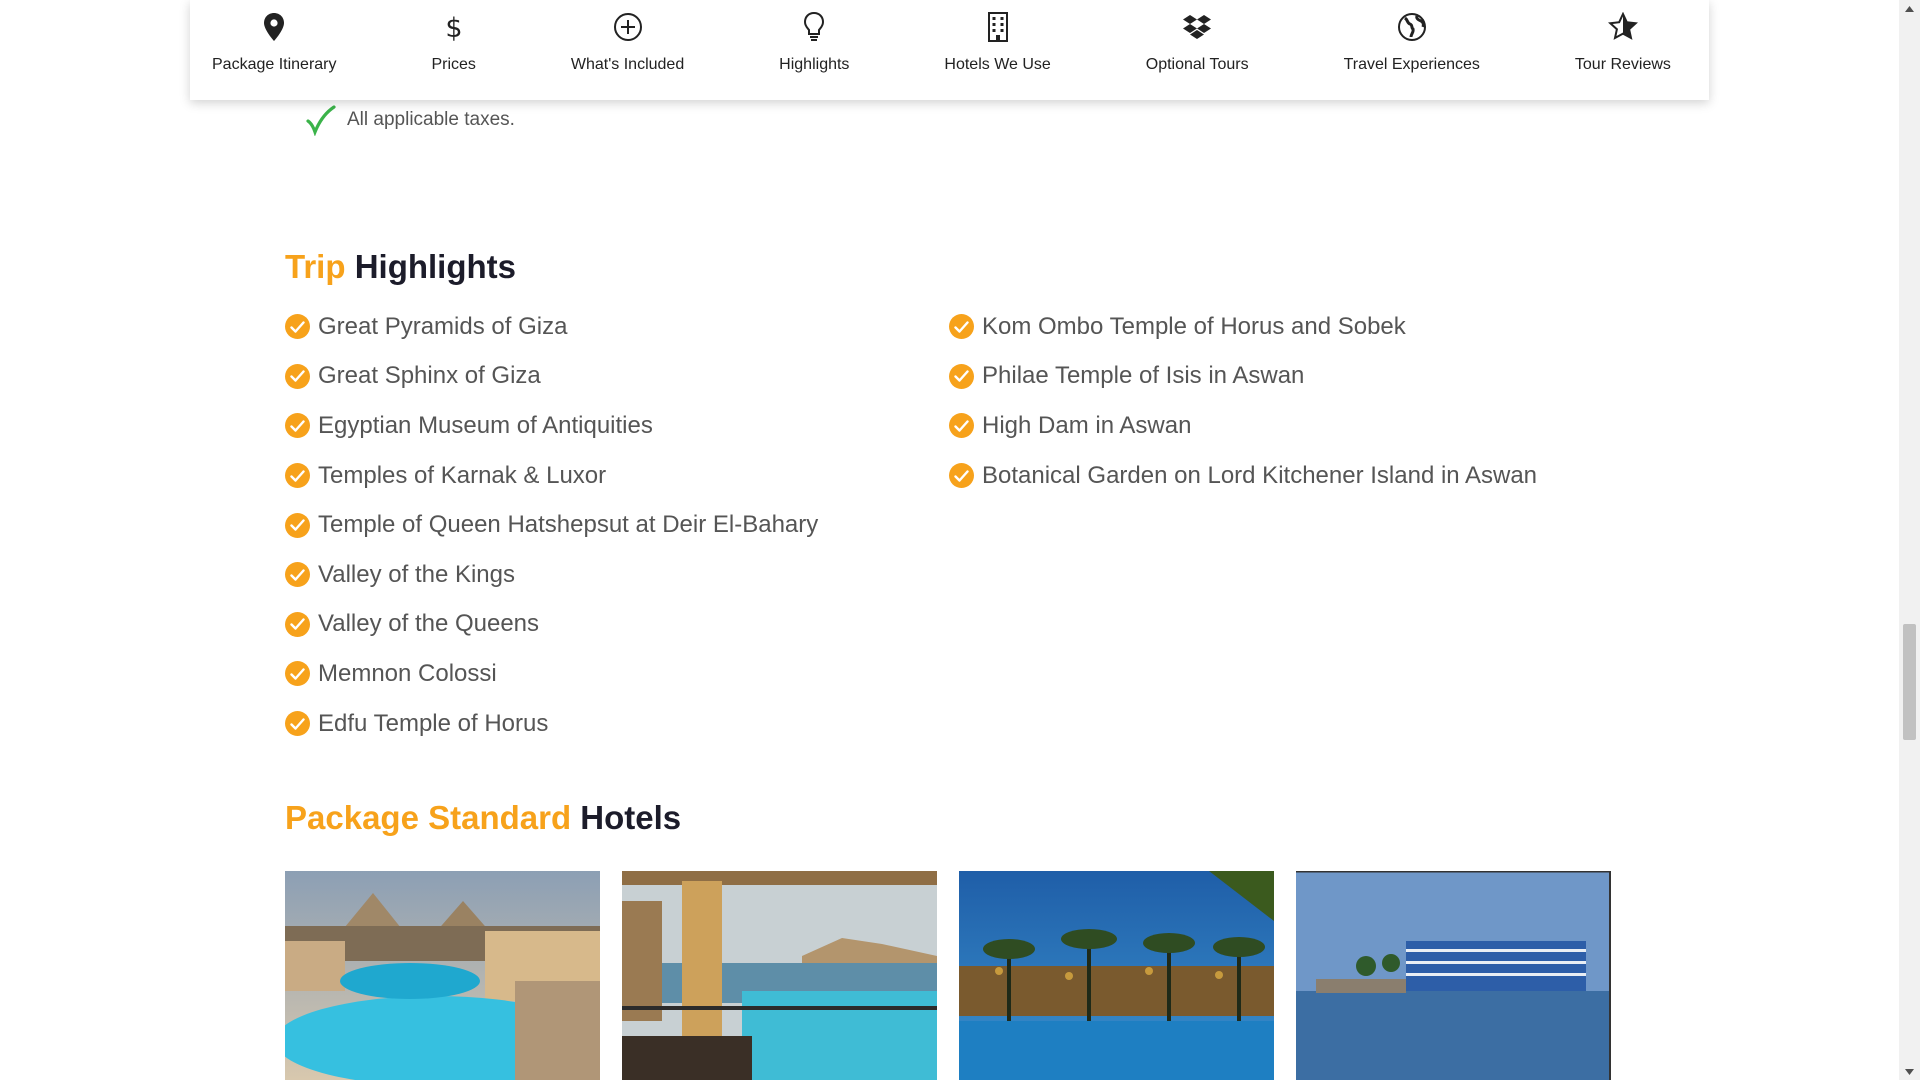 The height and width of the screenshot is (1080, 1920). What do you see at coordinates (1411, 64) in the screenshot?
I see `tab-label: Travel Experiences` at bounding box center [1411, 64].